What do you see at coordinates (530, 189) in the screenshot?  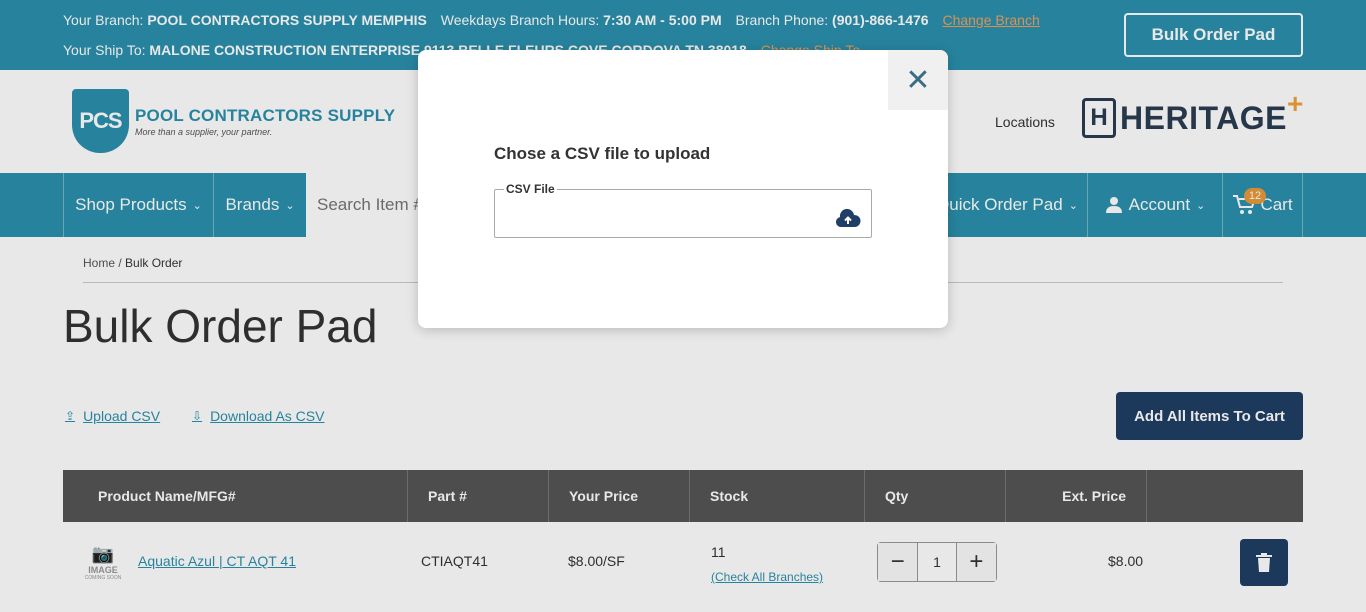 I see `csv-file-label: CSV File` at bounding box center [530, 189].